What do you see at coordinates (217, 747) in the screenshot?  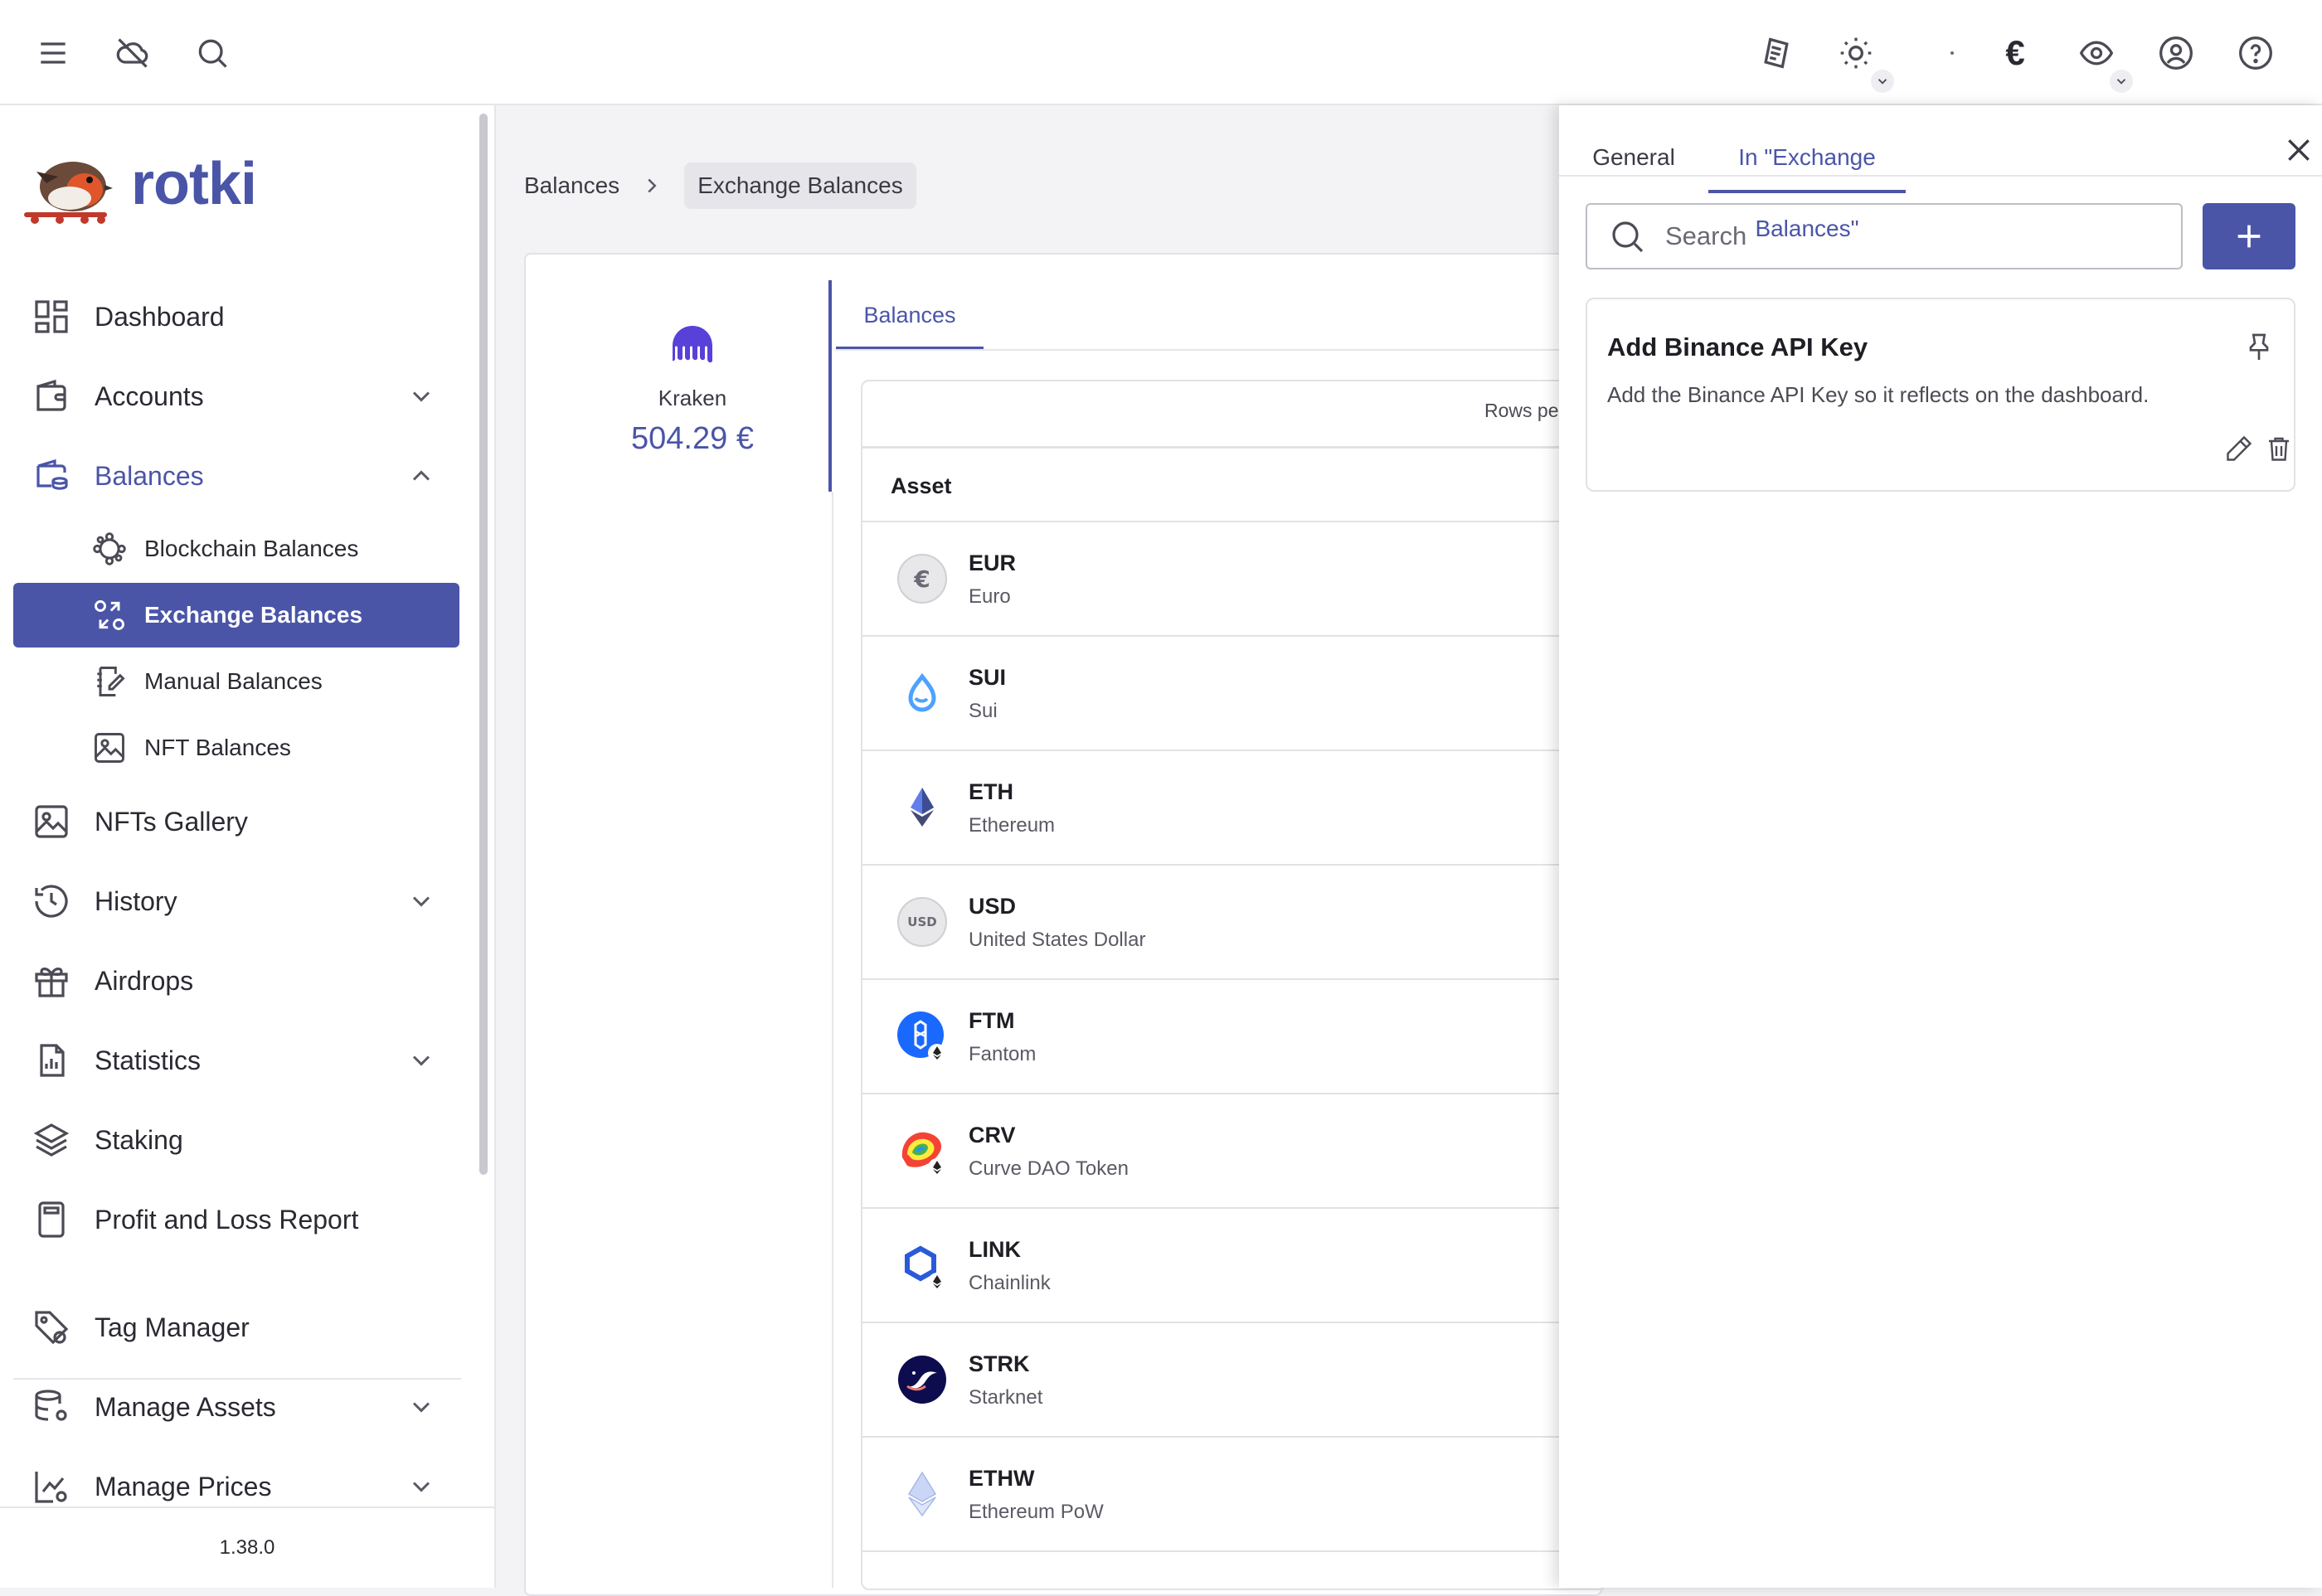 I see `sidebar-item-label: NFT Balances` at bounding box center [217, 747].